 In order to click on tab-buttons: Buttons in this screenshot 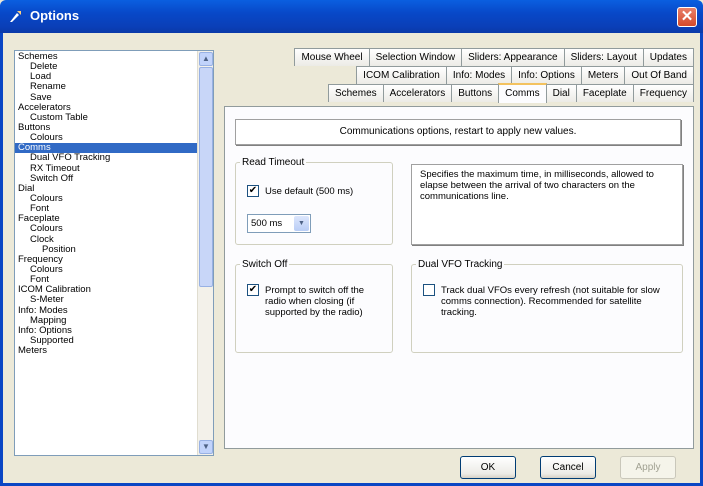, I will do `click(475, 93)`.